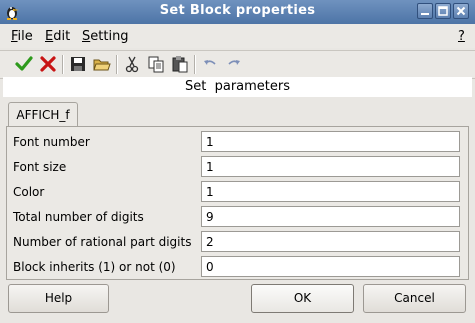  What do you see at coordinates (43, 114) in the screenshot?
I see `tab-affich-f: AFFICH_f` at bounding box center [43, 114].